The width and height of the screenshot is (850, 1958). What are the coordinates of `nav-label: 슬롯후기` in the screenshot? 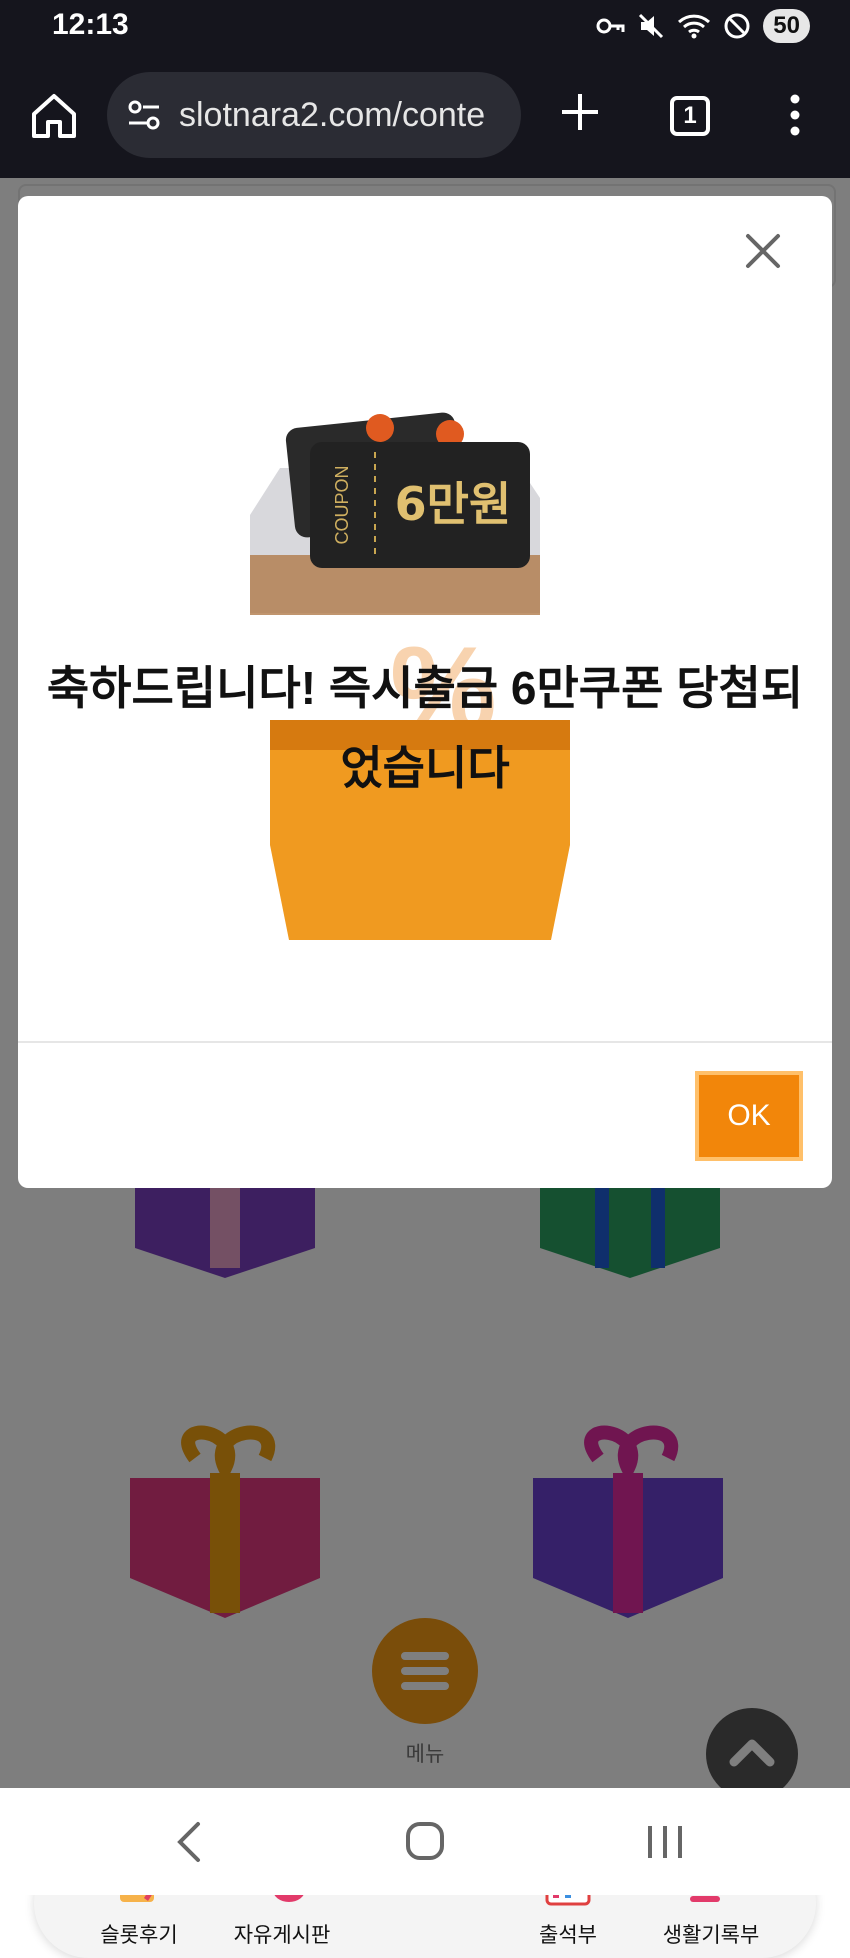 It's located at (139, 1935).